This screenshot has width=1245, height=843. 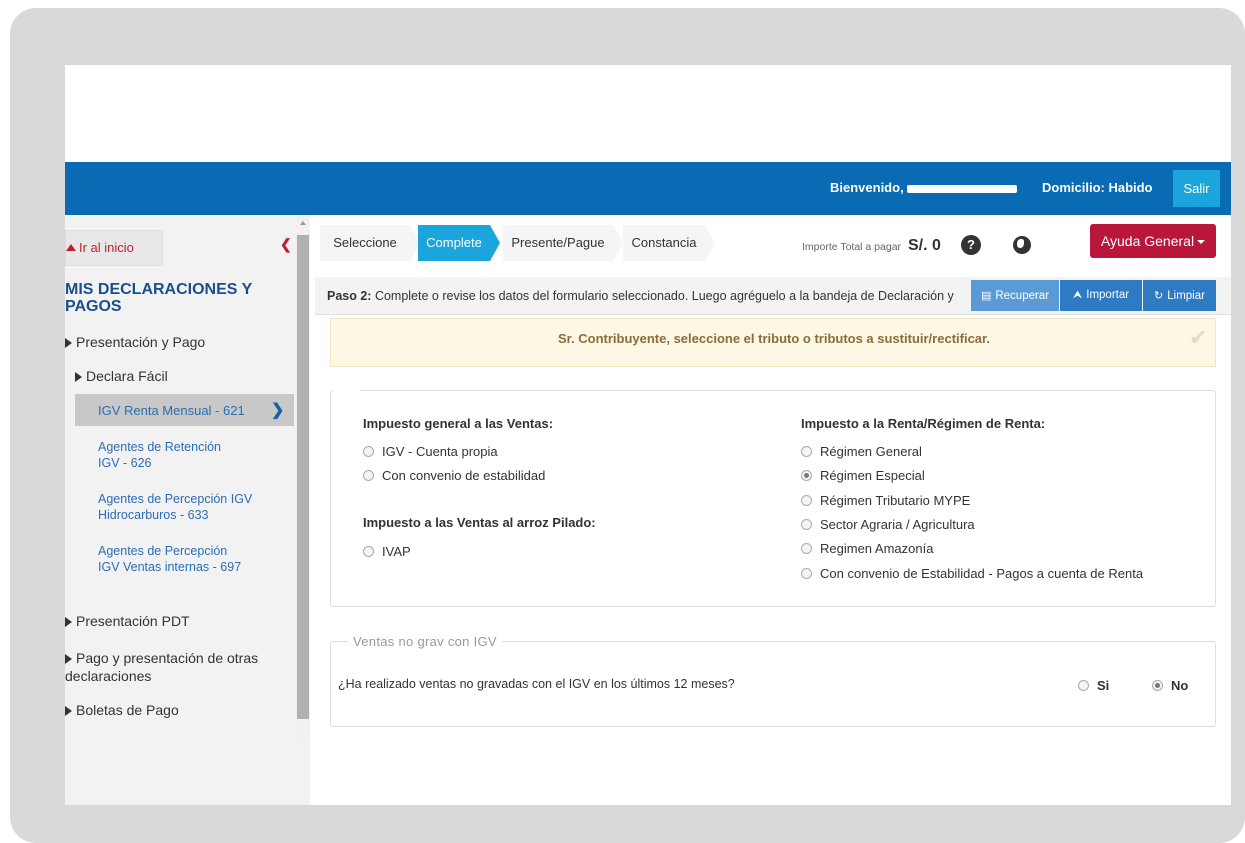 What do you see at coordinates (347, 389) in the screenshot?
I see `panel-tab-gap` at bounding box center [347, 389].